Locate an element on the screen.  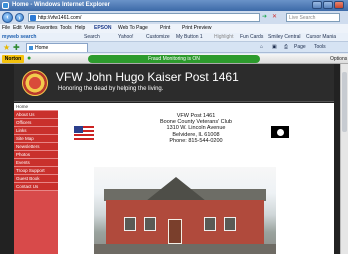
print-icon: ⎙ is located at coordinates (286, 47).